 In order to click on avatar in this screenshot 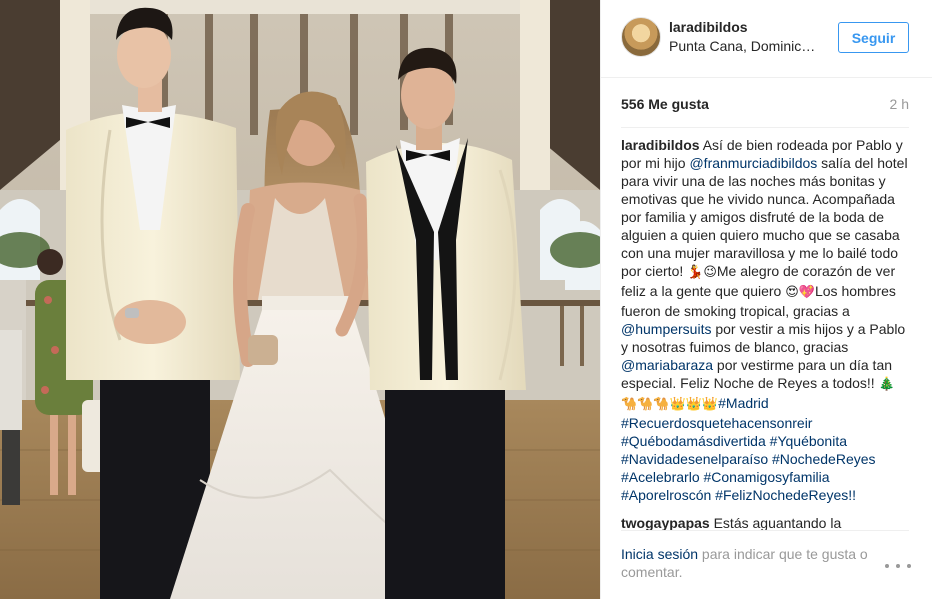, I will do `click(641, 37)`.